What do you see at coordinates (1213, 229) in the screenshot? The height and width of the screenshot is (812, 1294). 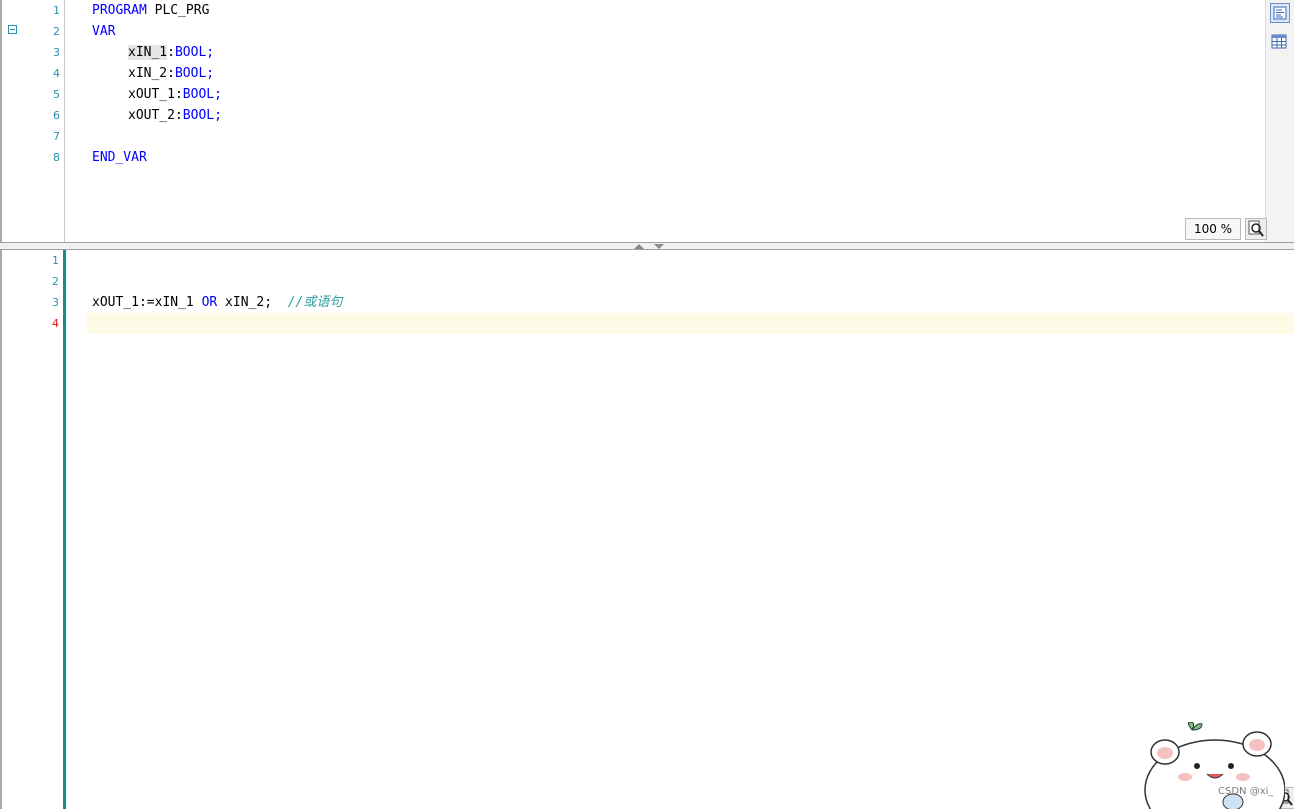 I see `zoom-level: 100 %` at bounding box center [1213, 229].